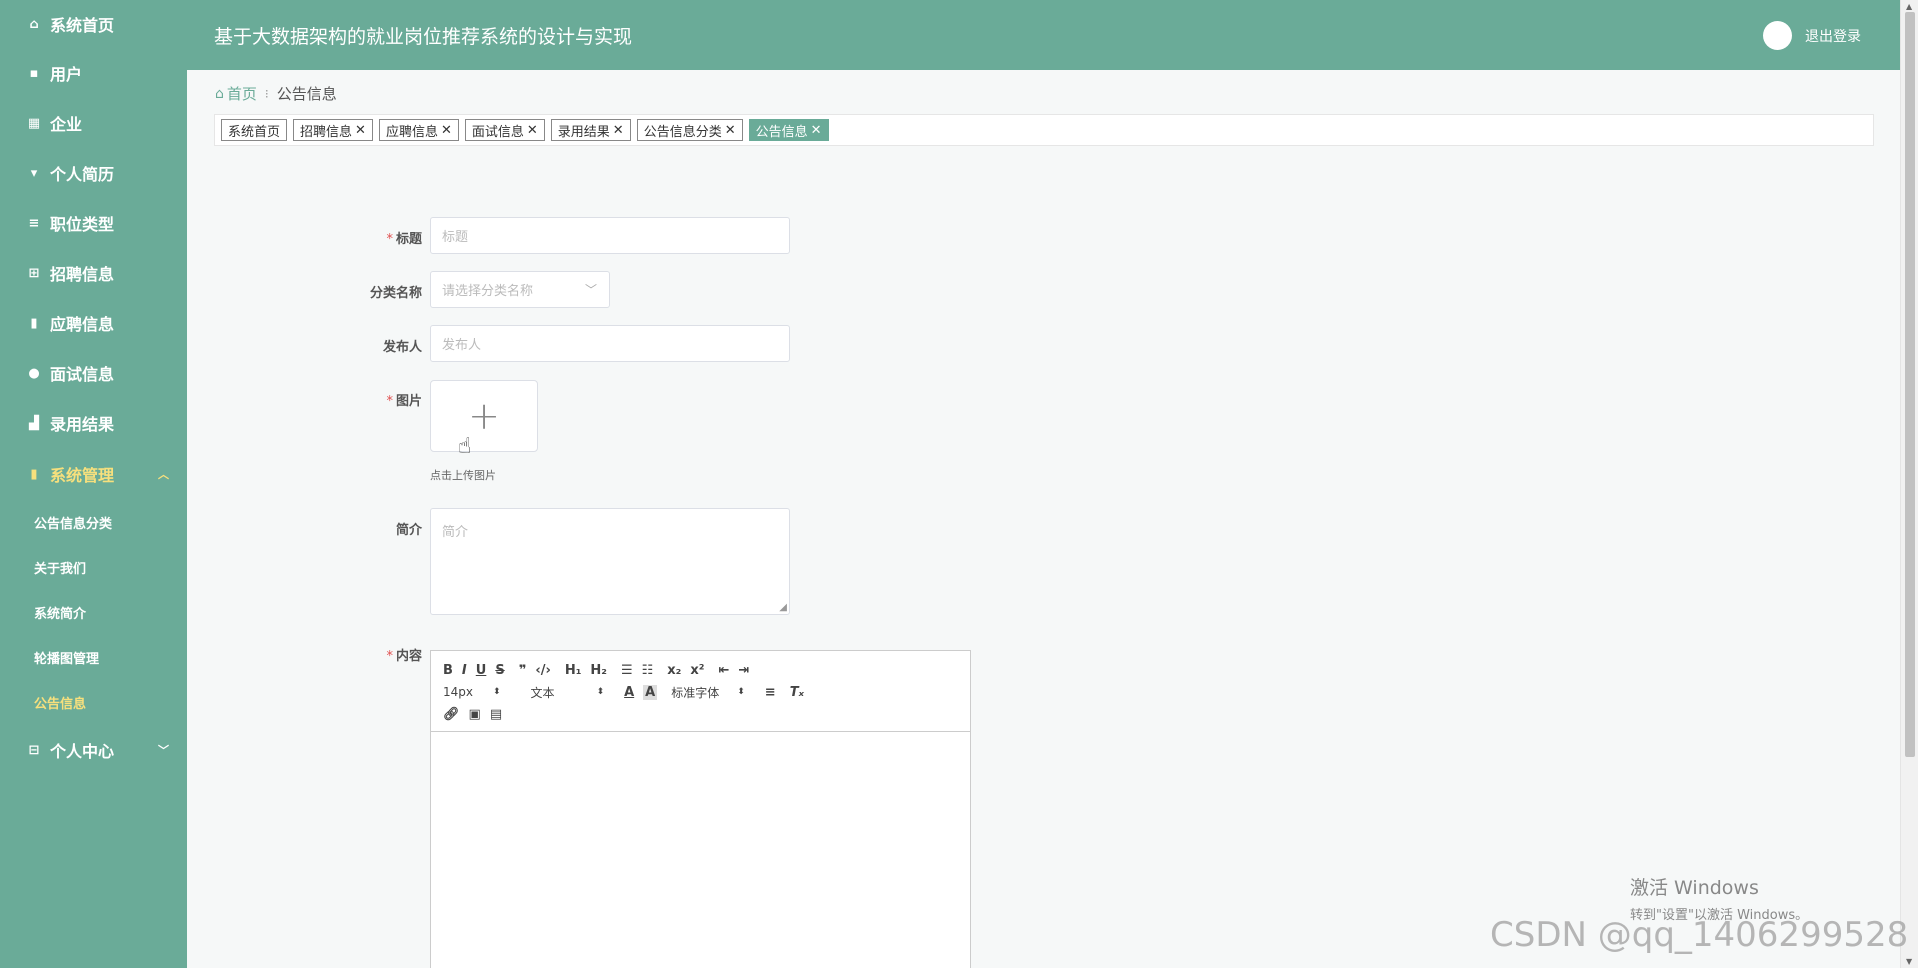 This screenshot has width=1918, height=968. I want to click on editor-content-area, so click(700, 850).